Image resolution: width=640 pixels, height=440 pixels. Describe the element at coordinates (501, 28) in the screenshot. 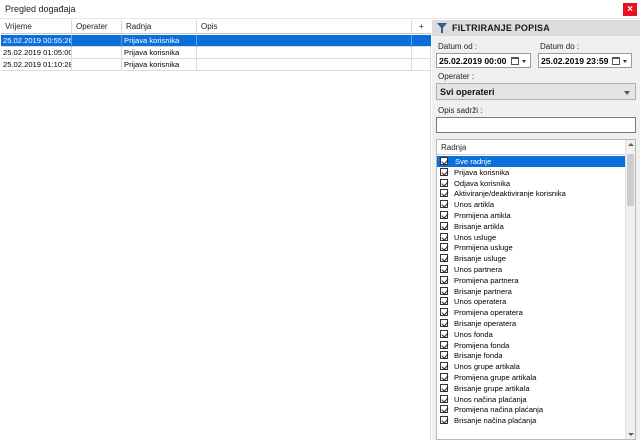

I see `filter-panel-title: FILTRIRANJE POPISA` at that location.